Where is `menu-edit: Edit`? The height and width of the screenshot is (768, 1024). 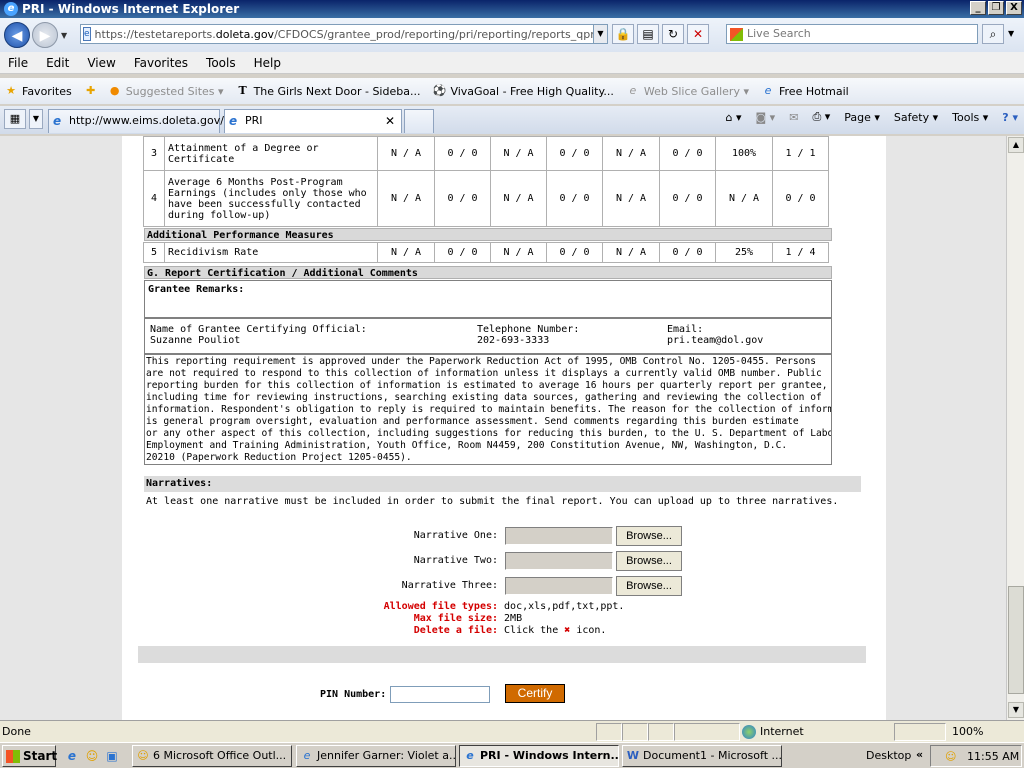 menu-edit: Edit is located at coordinates (57, 63).